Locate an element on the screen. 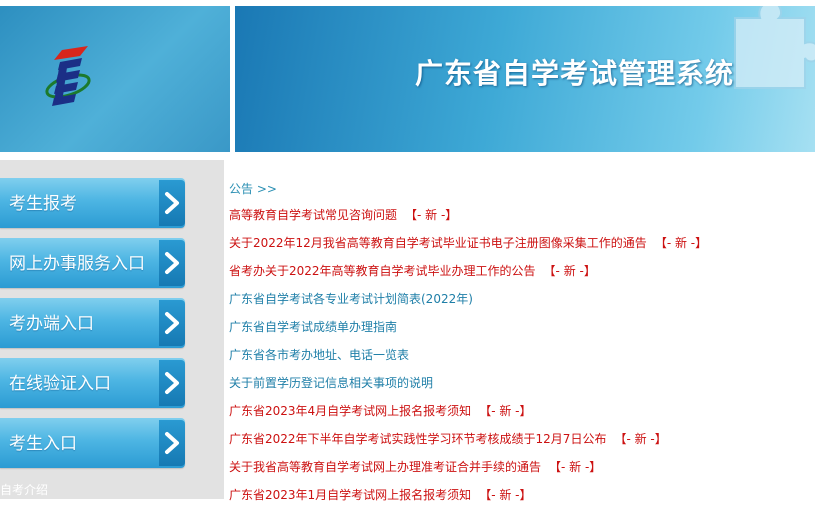 This screenshot has height=516, width=815. notice-item: 广东省自学考试各专业考试计划简表(2022年) is located at coordinates (519, 306).